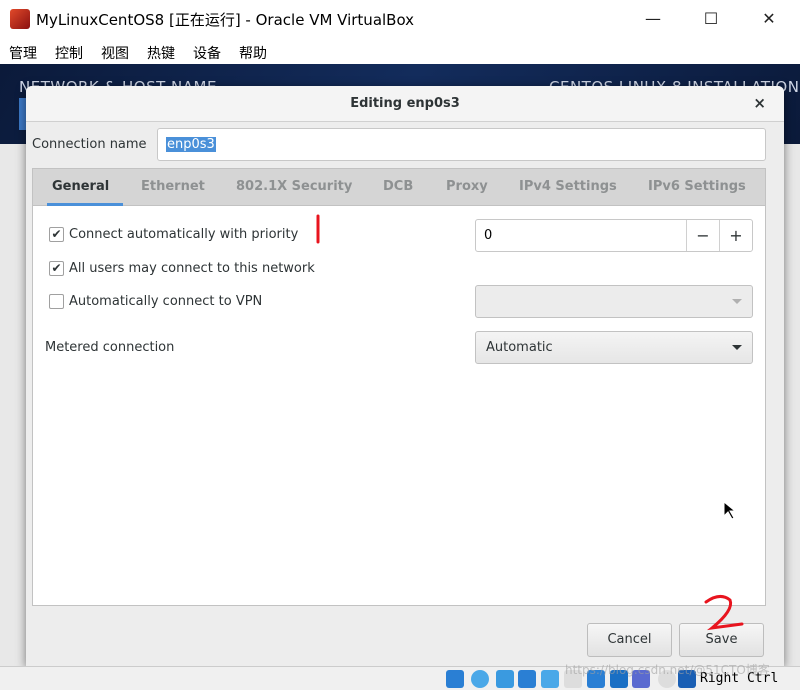 Image resolution: width=800 pixels, height=690 pixels. What do you see at coordinates (455, 679) in the screenshot?
I see `hard-disk-icon` at bounding box center [455, 679].